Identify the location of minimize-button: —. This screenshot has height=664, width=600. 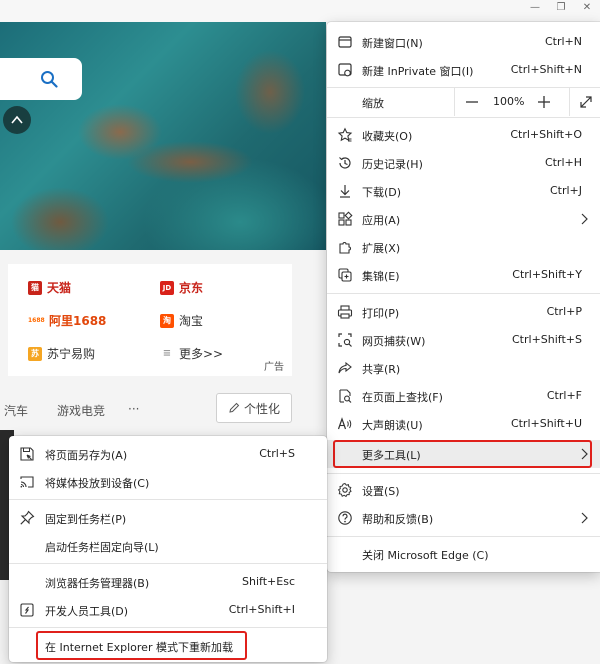
(535, 7).